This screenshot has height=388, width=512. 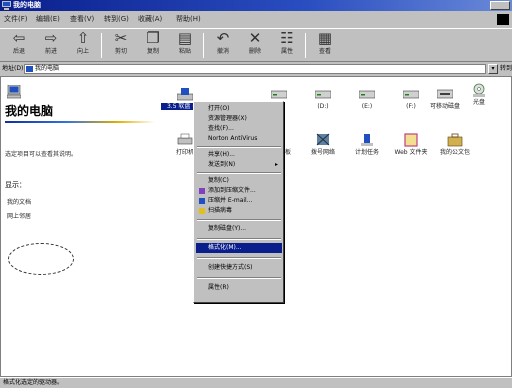 I want to click on menu-norton-antivirus: Norton AntiVirus, so click(x=239, y=139).